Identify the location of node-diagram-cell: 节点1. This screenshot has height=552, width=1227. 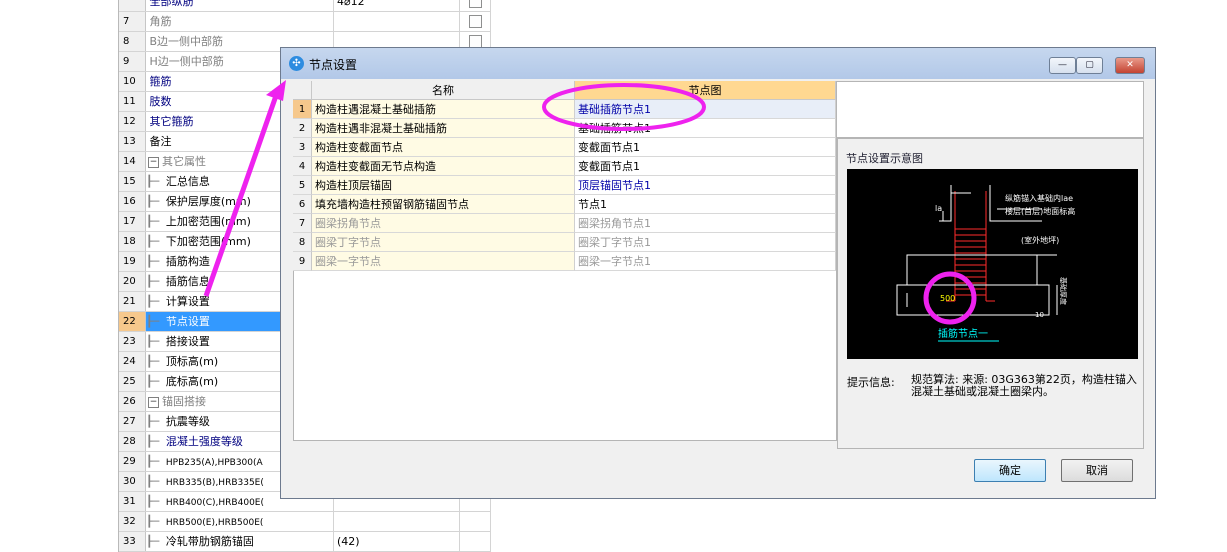
(705, 204).